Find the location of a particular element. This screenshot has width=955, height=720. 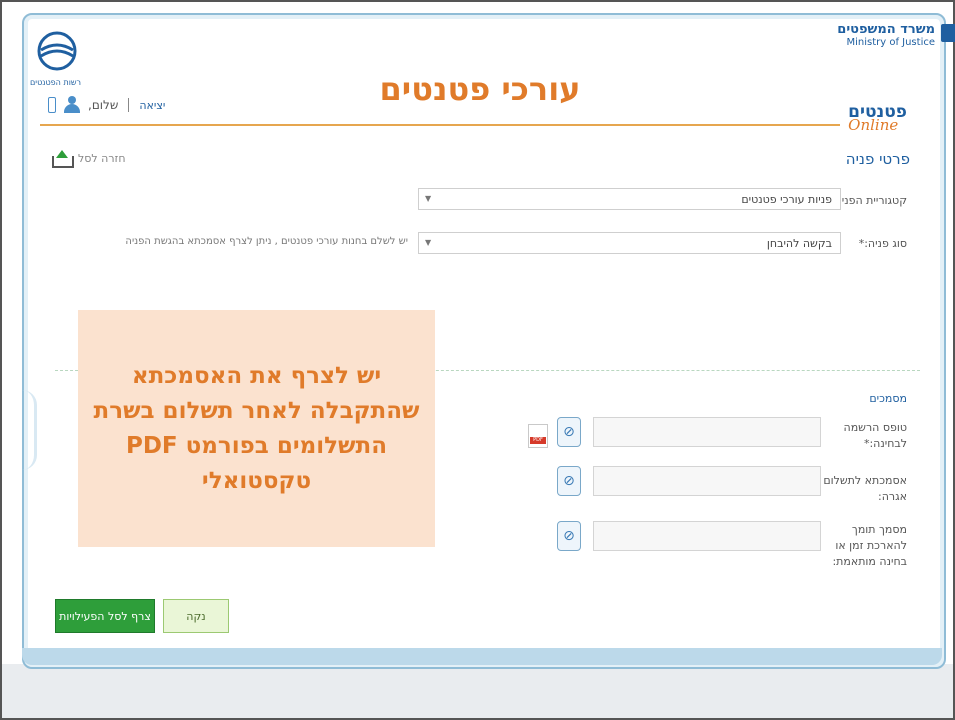

category-select: פניות עורכי פטנטים ▼ is located at coordinates (629, 199).